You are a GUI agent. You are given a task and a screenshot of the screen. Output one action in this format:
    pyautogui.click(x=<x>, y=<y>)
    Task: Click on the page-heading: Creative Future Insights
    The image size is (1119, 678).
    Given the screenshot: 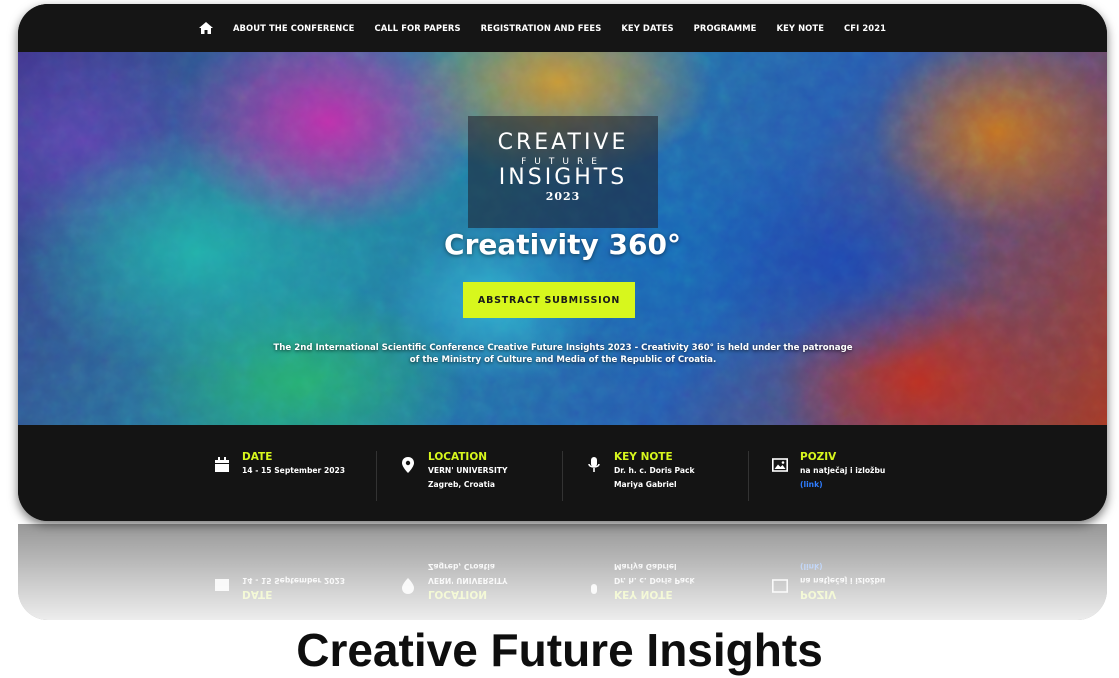 What is the action you would take?
    pyautogui.click(x=559, y=650)
    